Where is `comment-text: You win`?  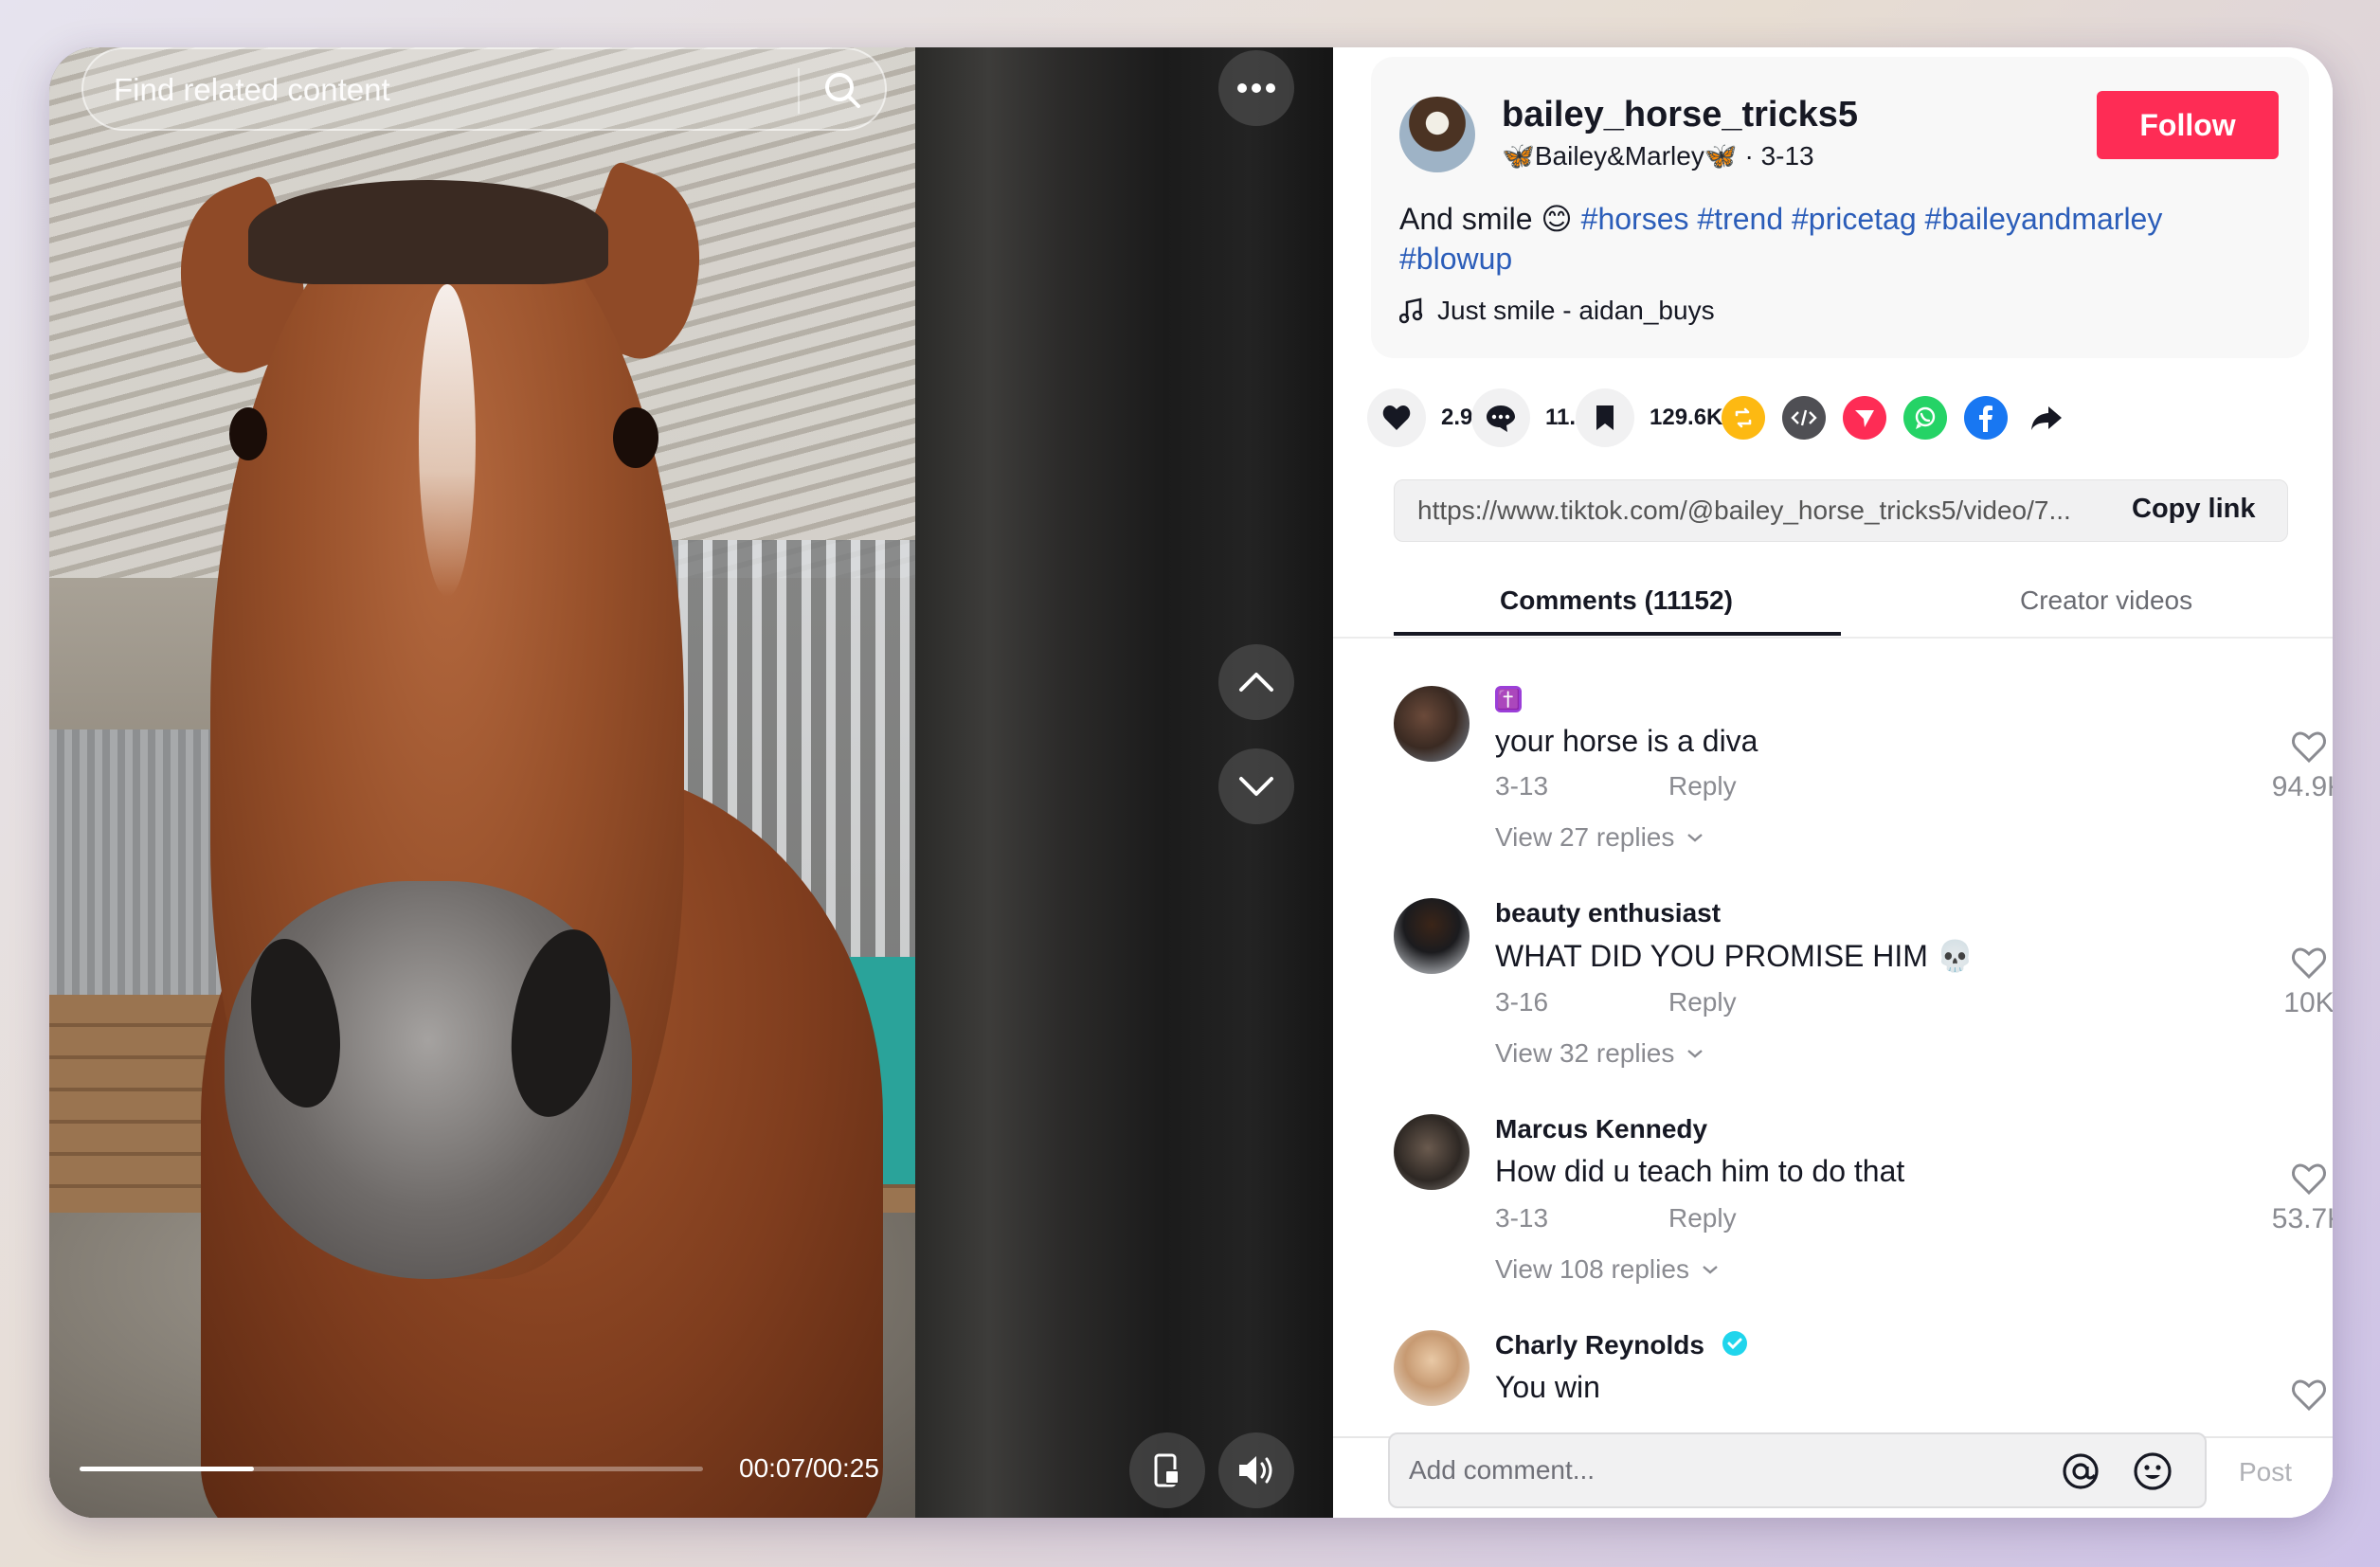
comment-text: You win is located at coordinates (1547, 1387).